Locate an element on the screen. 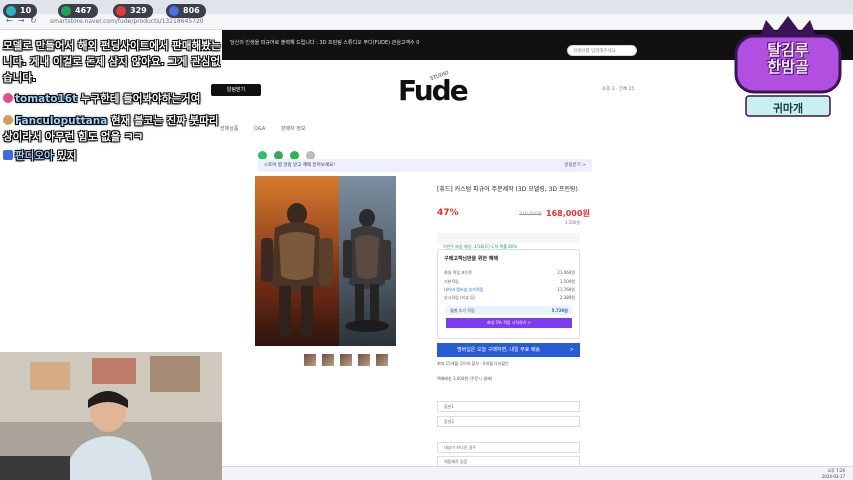  viewer-count: 10 is located at coordinates (26, 10).